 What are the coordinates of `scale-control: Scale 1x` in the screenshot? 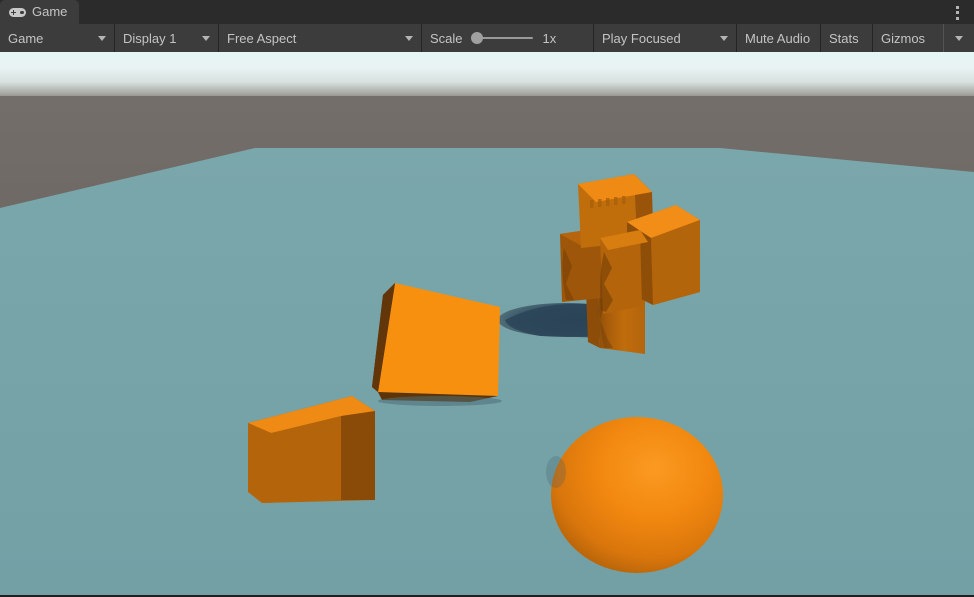 It's located at (508, 38).